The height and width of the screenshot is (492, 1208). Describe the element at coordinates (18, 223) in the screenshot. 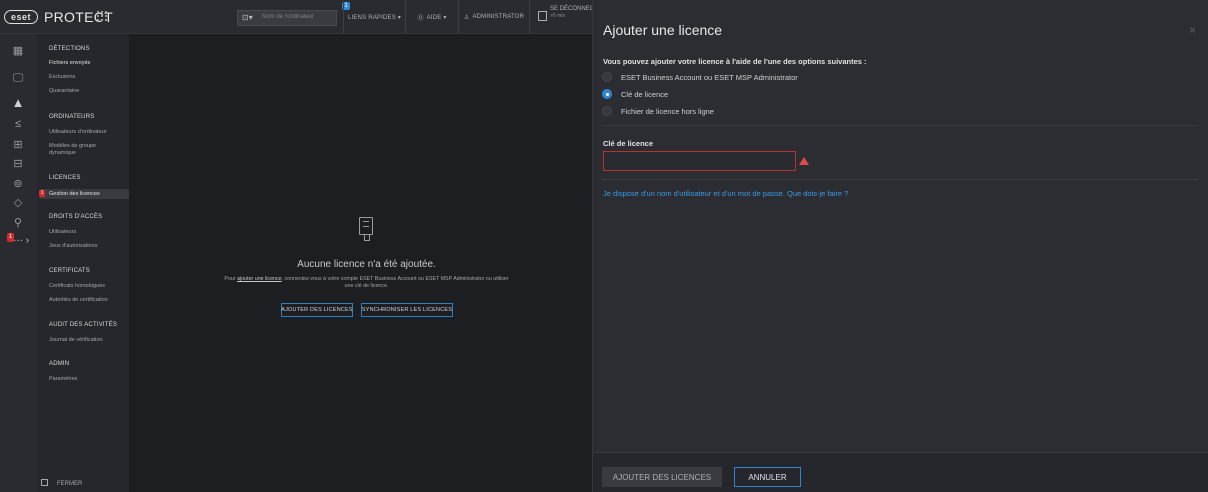

I see `status-icon: ⚲` at that location.